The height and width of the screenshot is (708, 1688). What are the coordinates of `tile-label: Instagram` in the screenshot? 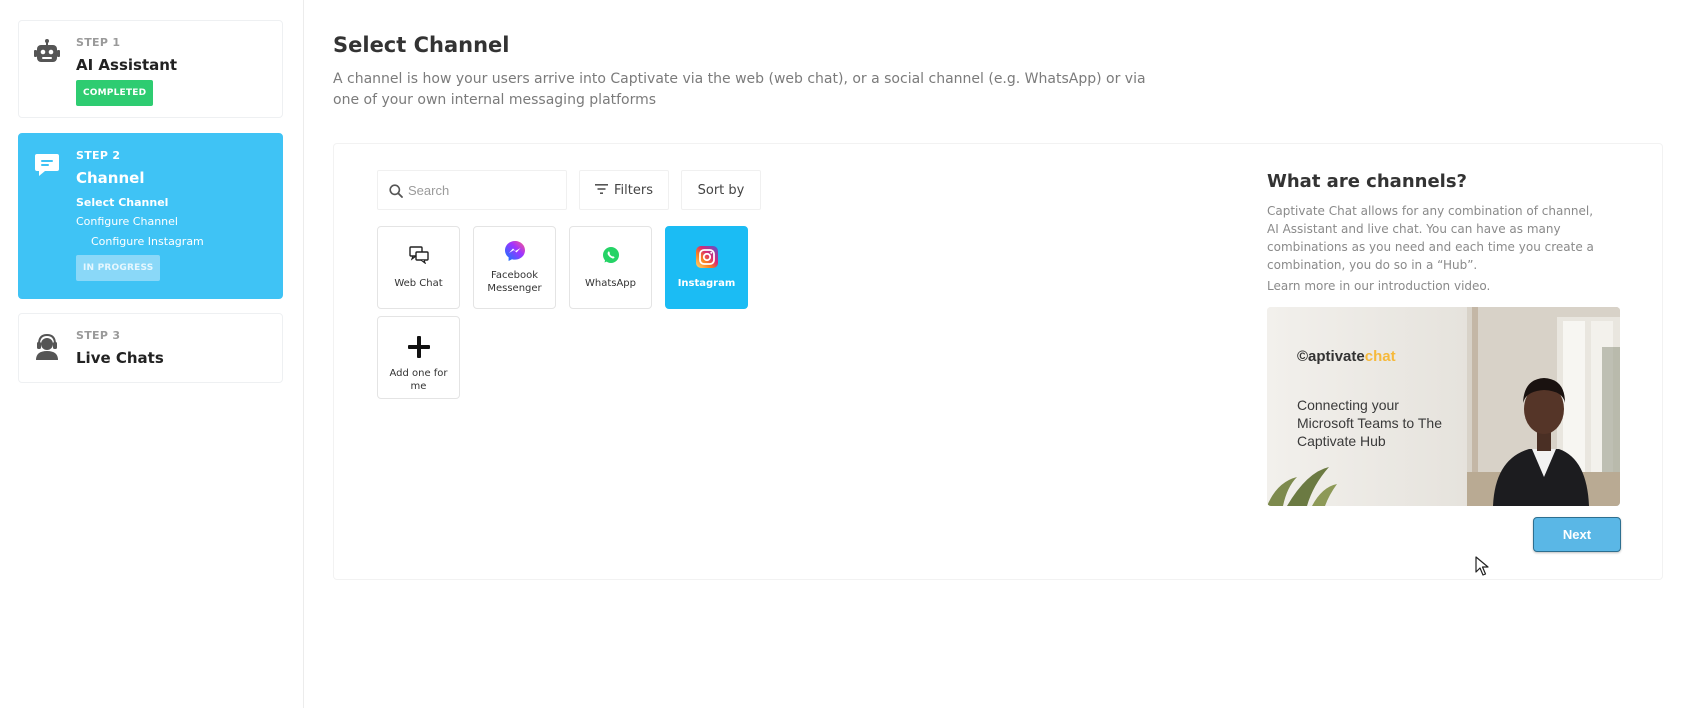 It's located at (706, 283).